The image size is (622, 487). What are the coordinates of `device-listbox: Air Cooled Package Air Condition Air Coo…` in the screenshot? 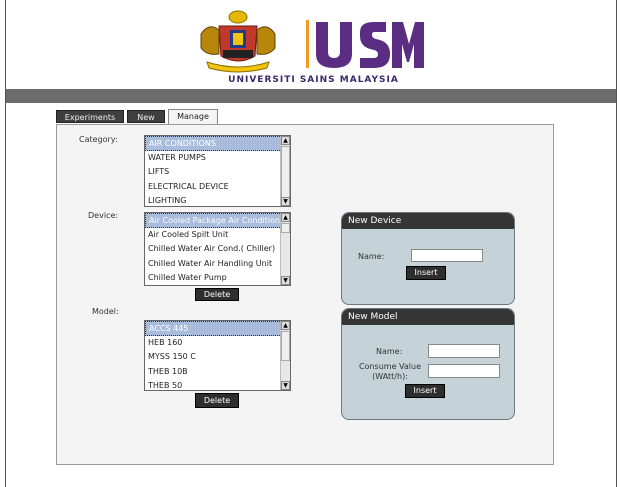 It's located at (217, 249).